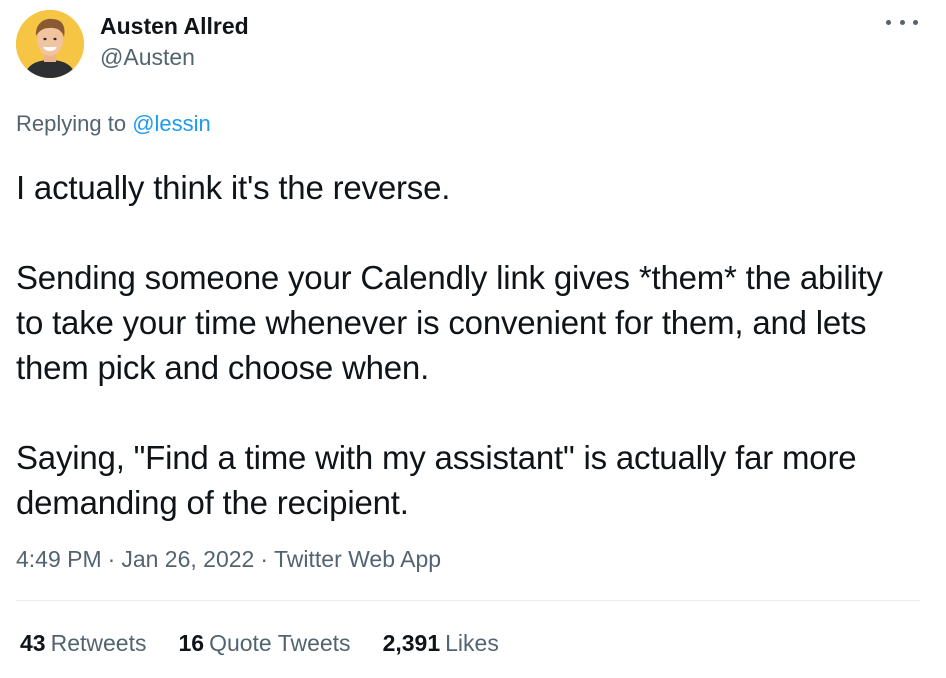  What do you see at coordinates (171, 123) in the screenshot?
I see `reply-mention-link: @lessin` at bounding box center [171, 123].